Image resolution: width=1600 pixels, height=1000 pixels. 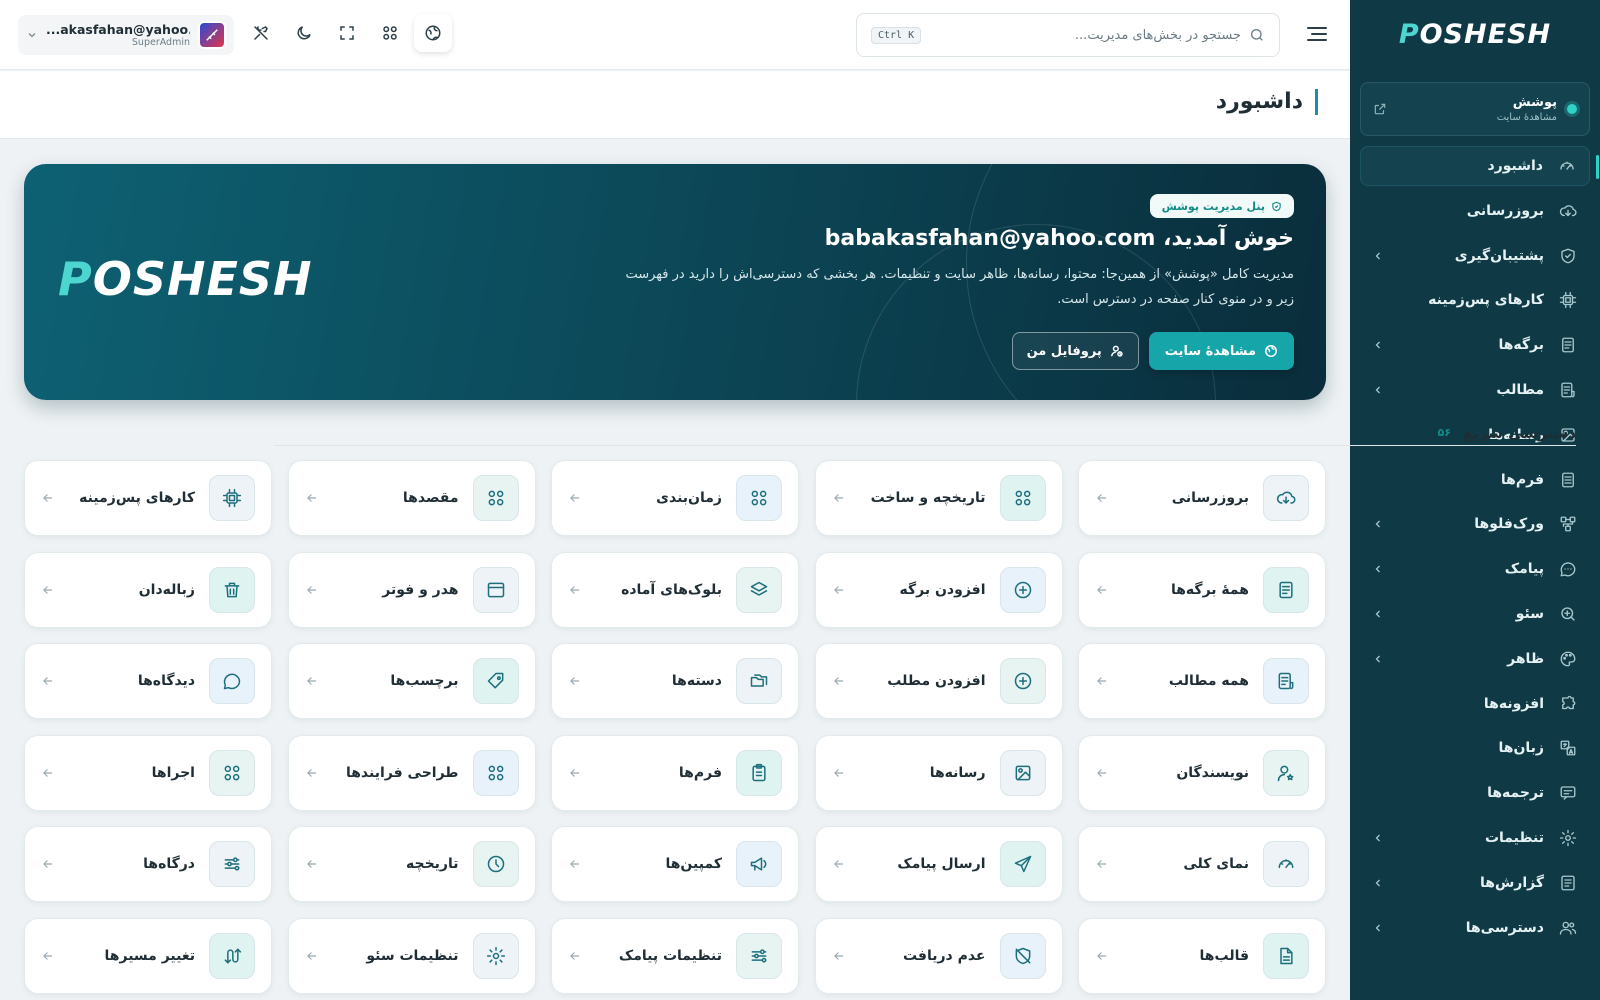 I want to click on user-role: SuperAdmin, so click(x=160, y=42).